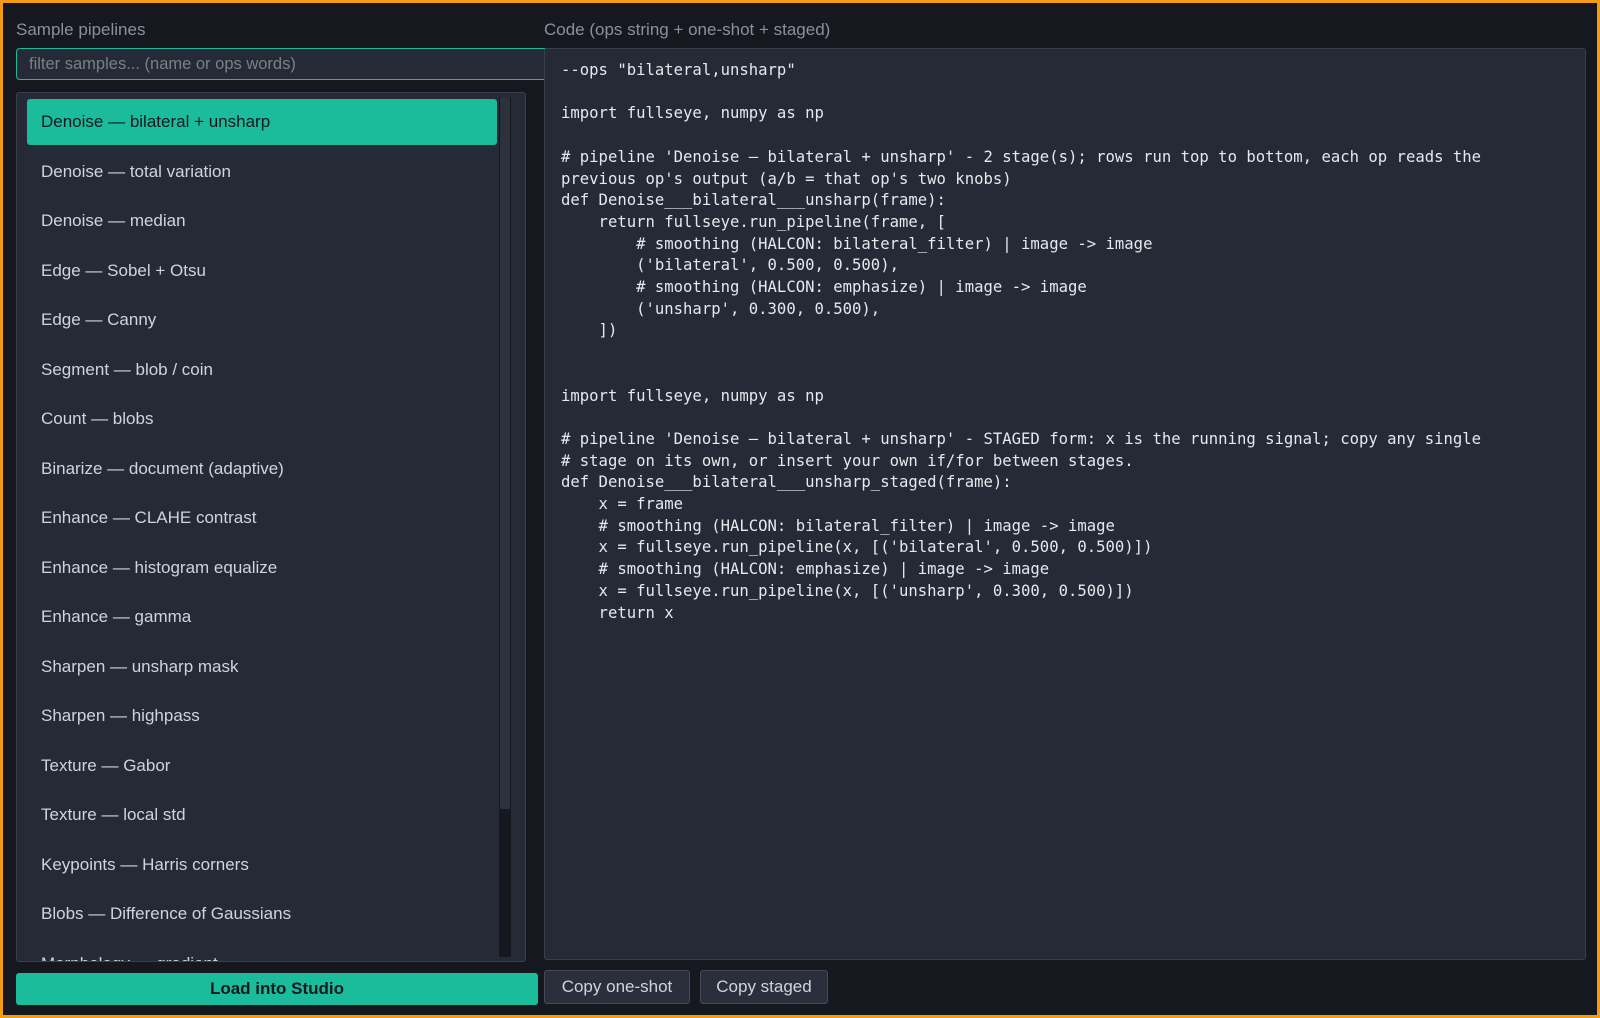 The height and width of the screenshot is (1018, 1600). What do you see at coordinates (505, 453) in the screenshot?
I see `list-scrollbar-thumb` at bounding box center [505, 453].